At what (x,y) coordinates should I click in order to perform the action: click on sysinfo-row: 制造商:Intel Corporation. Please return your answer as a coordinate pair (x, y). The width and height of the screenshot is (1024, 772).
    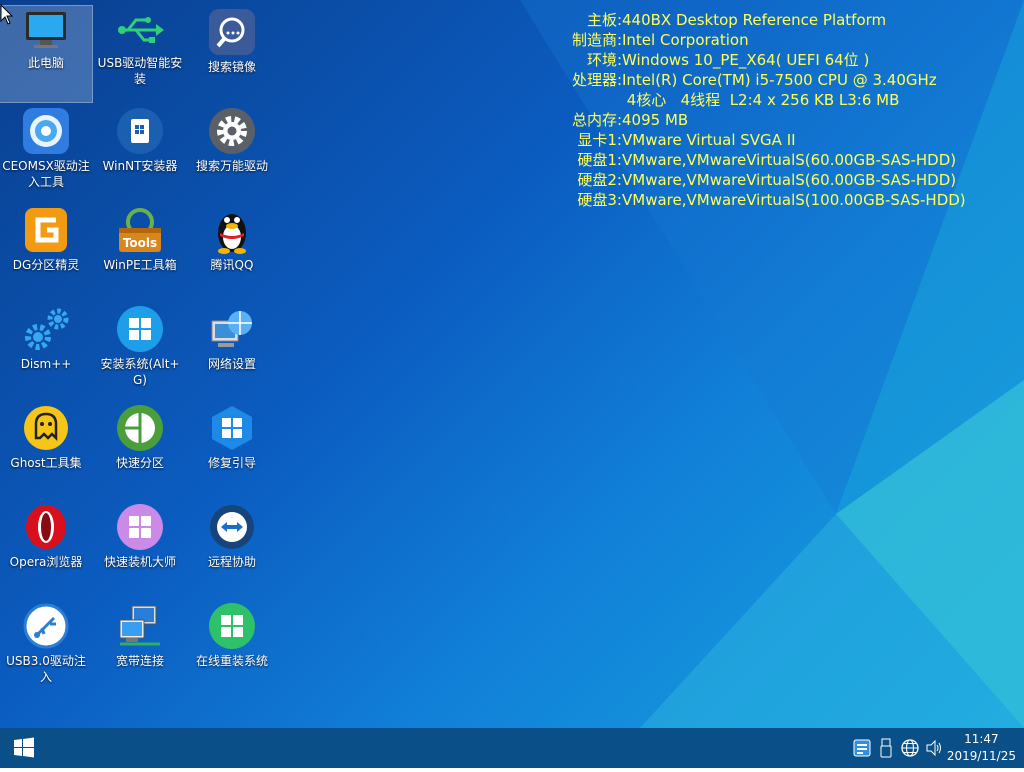
    Looking at the image, I should click on (763, 40).